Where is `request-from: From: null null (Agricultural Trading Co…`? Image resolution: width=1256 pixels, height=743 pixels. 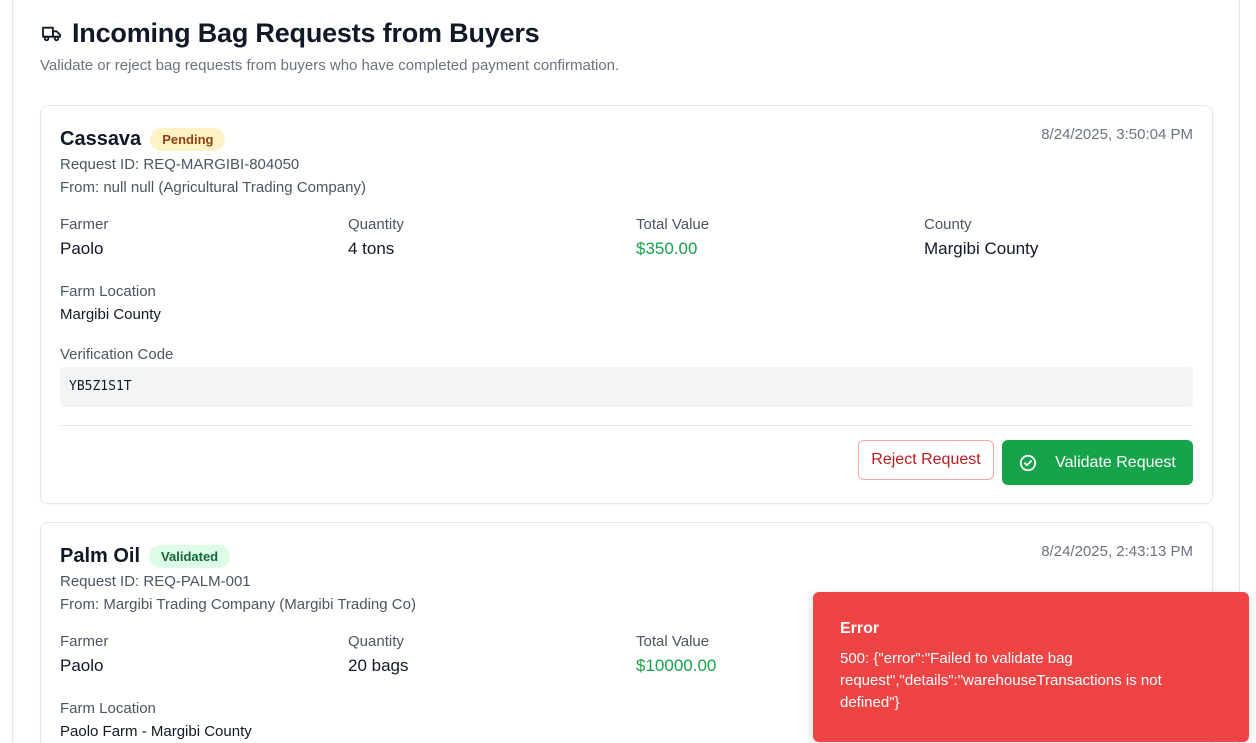
request-from: From: null null (Agricultural Trading Co… is located at coordinates (213, 187).